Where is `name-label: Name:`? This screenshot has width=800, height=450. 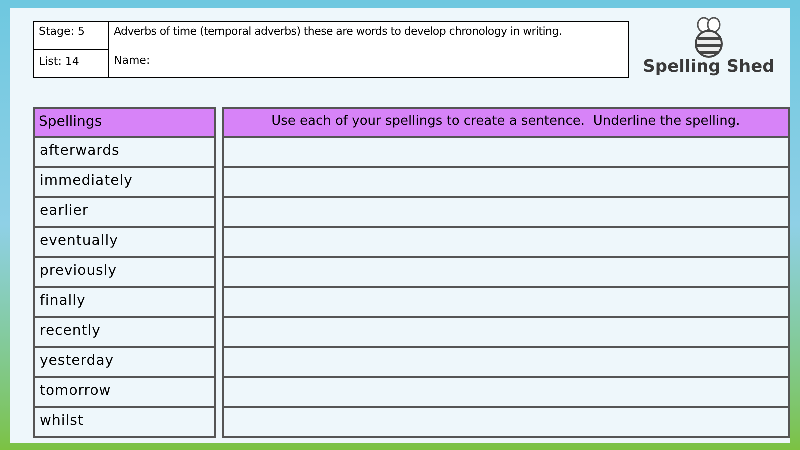
name-label: Name: is located at coordinates (133, 60).